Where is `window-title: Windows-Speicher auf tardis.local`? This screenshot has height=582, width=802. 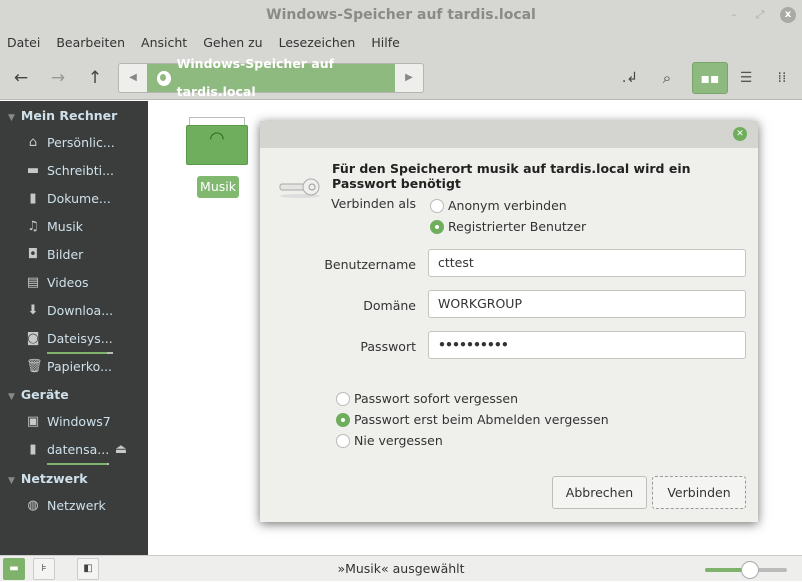 window-title: Windows-Speicher auf tardis.local is located at coordinates (401, 15).